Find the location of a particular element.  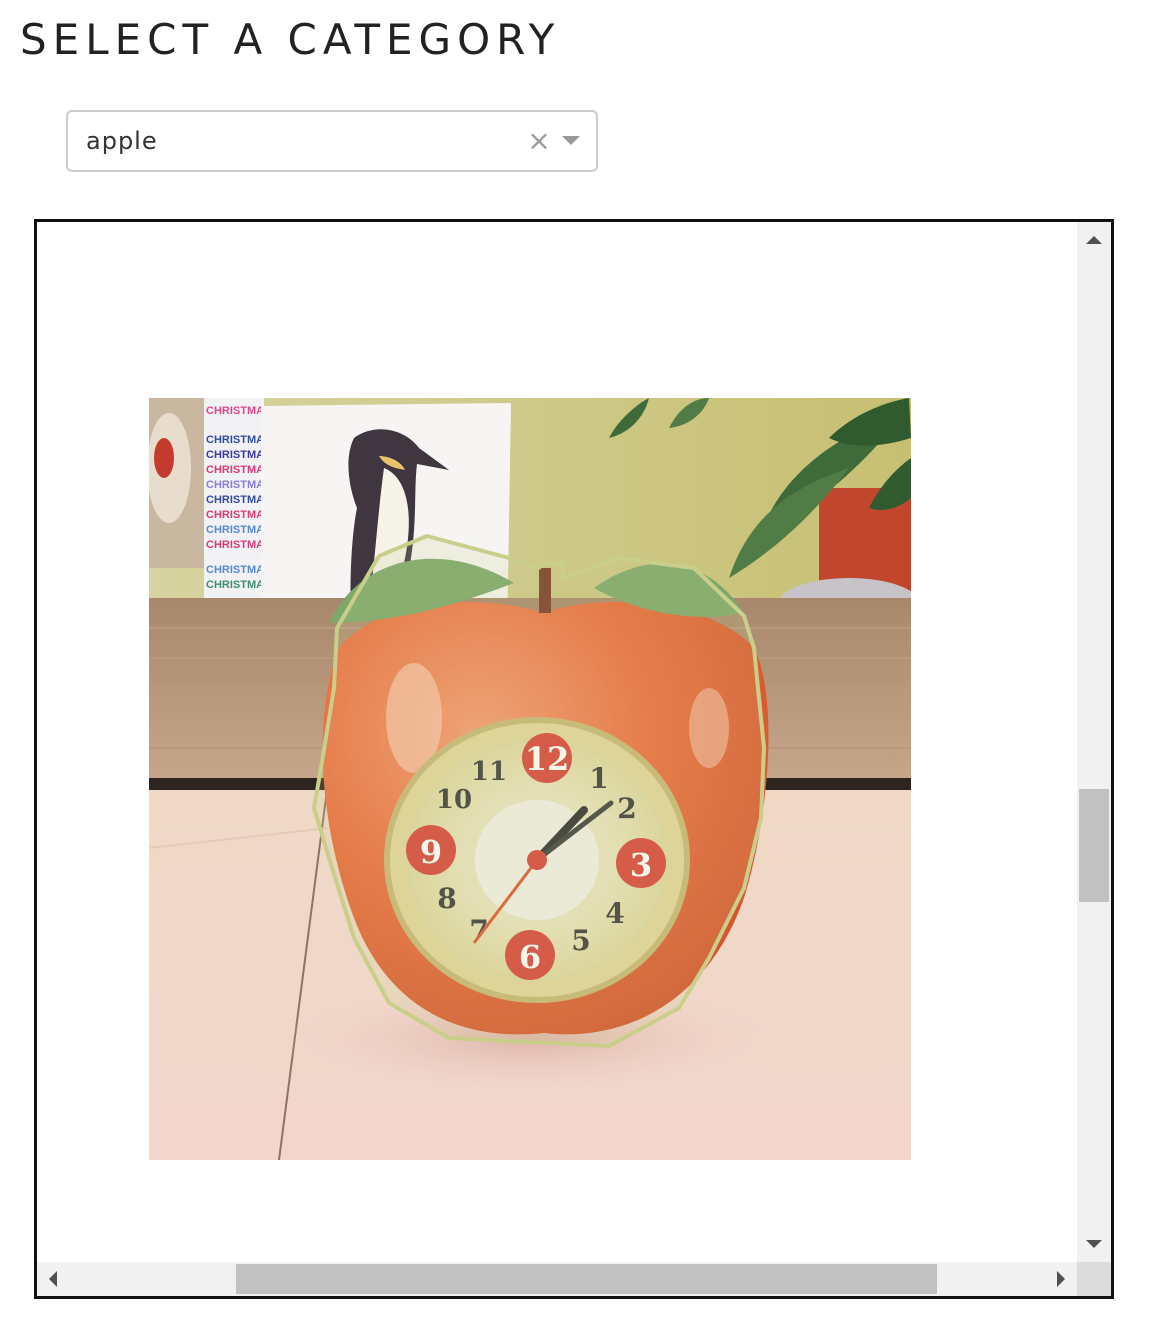

horizontal-scrollbar is located at coordinates (557, 1279).